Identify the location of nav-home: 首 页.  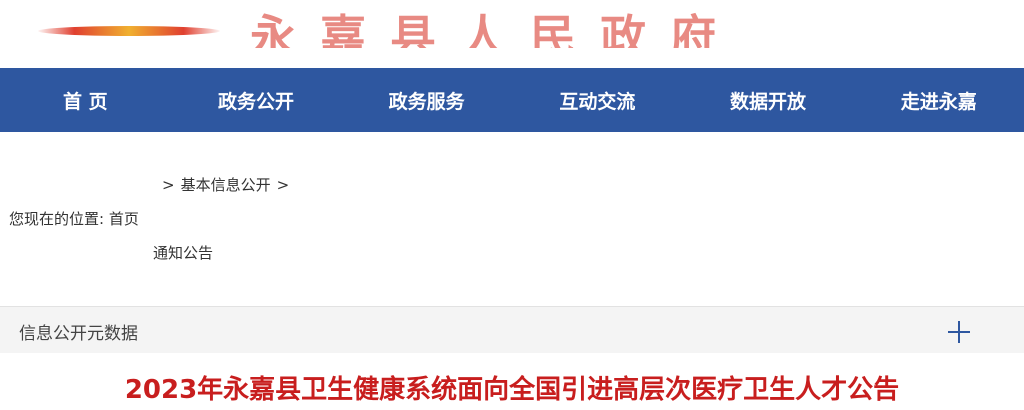
(85, 100).